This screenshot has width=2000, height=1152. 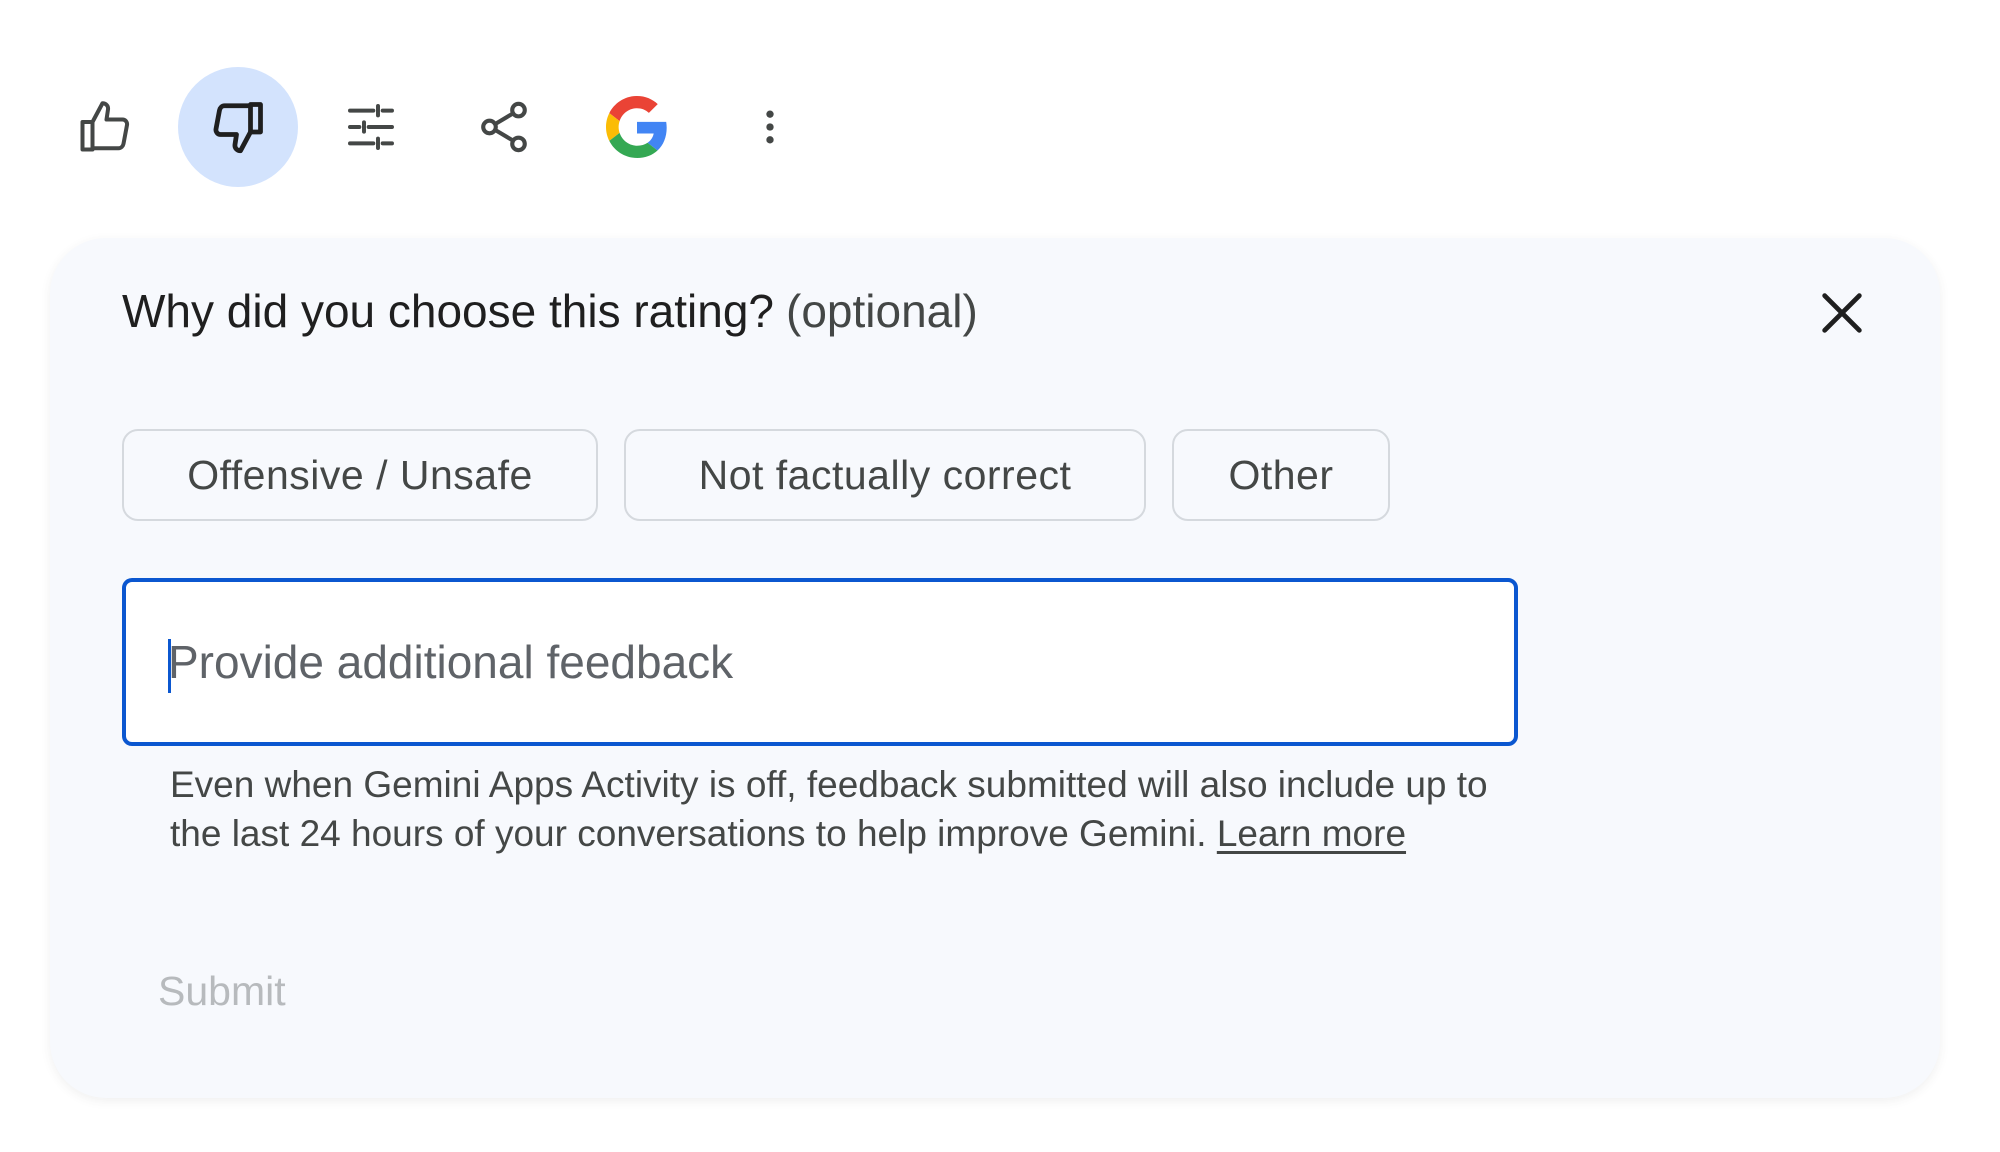 I want to click on feedback-question: Why did you choose this rating?, so click(x=448, y=311).